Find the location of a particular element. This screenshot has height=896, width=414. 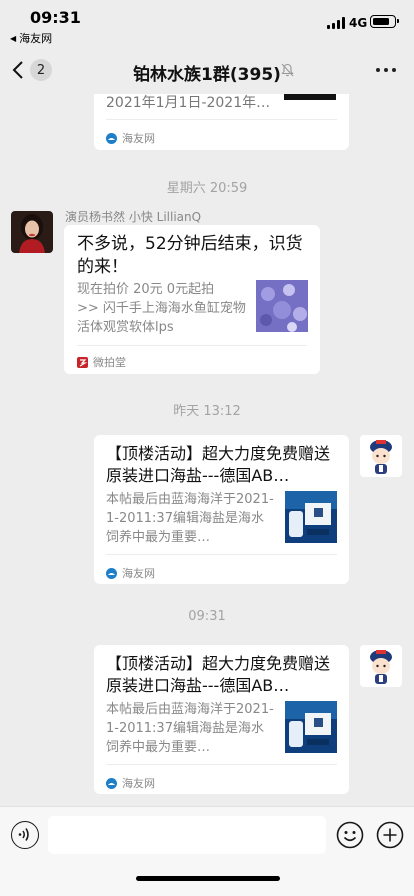

status-bar: 09:31 ◀ 海友网 4G is located at coordinates (207, 23).